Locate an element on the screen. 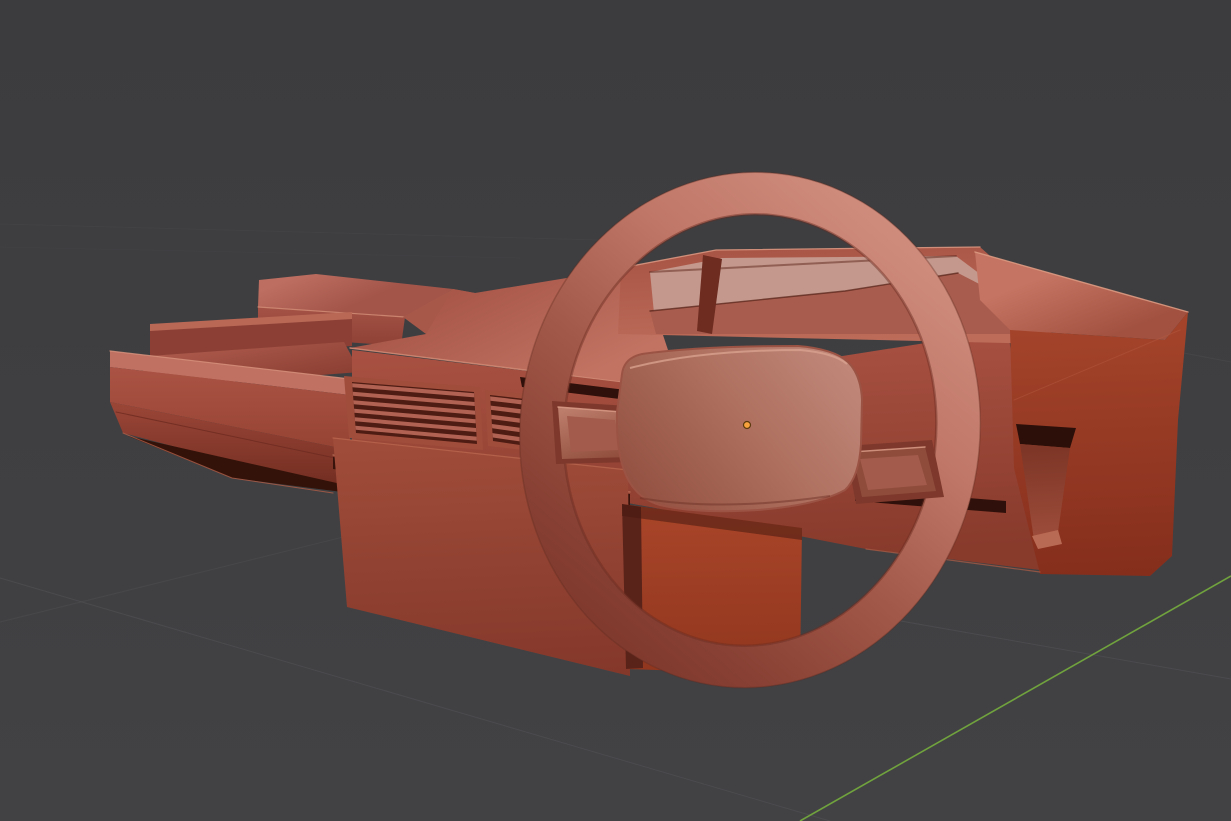 The width and height of the screenshot is (1231, 821). steering-pad is located at coordinates (739, 429).